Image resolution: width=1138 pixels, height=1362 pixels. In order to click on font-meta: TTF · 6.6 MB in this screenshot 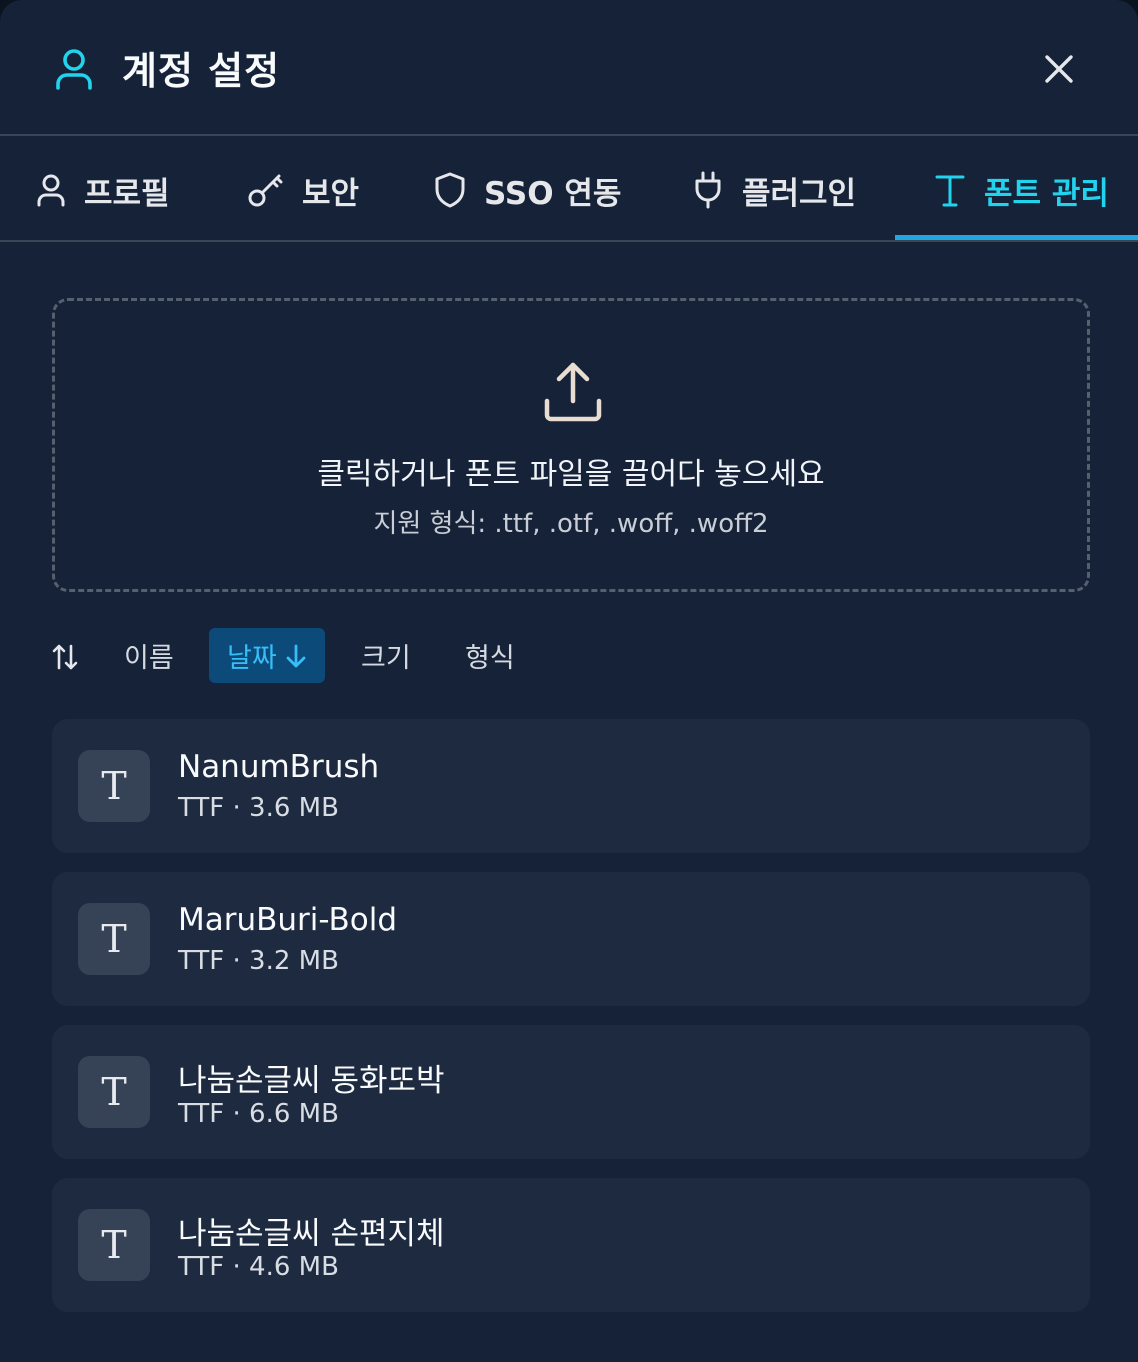, I will do `click(258, 1114)`.